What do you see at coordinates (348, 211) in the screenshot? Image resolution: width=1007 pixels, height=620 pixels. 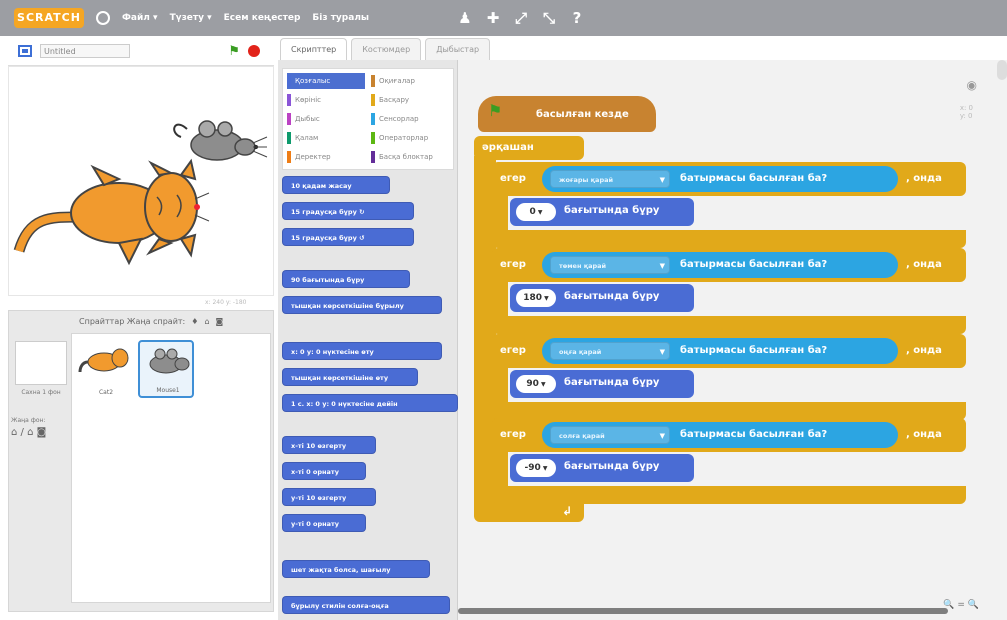 I see `palette-block: 15 градусқа бұру ↻` at bounding box center [348, 211].